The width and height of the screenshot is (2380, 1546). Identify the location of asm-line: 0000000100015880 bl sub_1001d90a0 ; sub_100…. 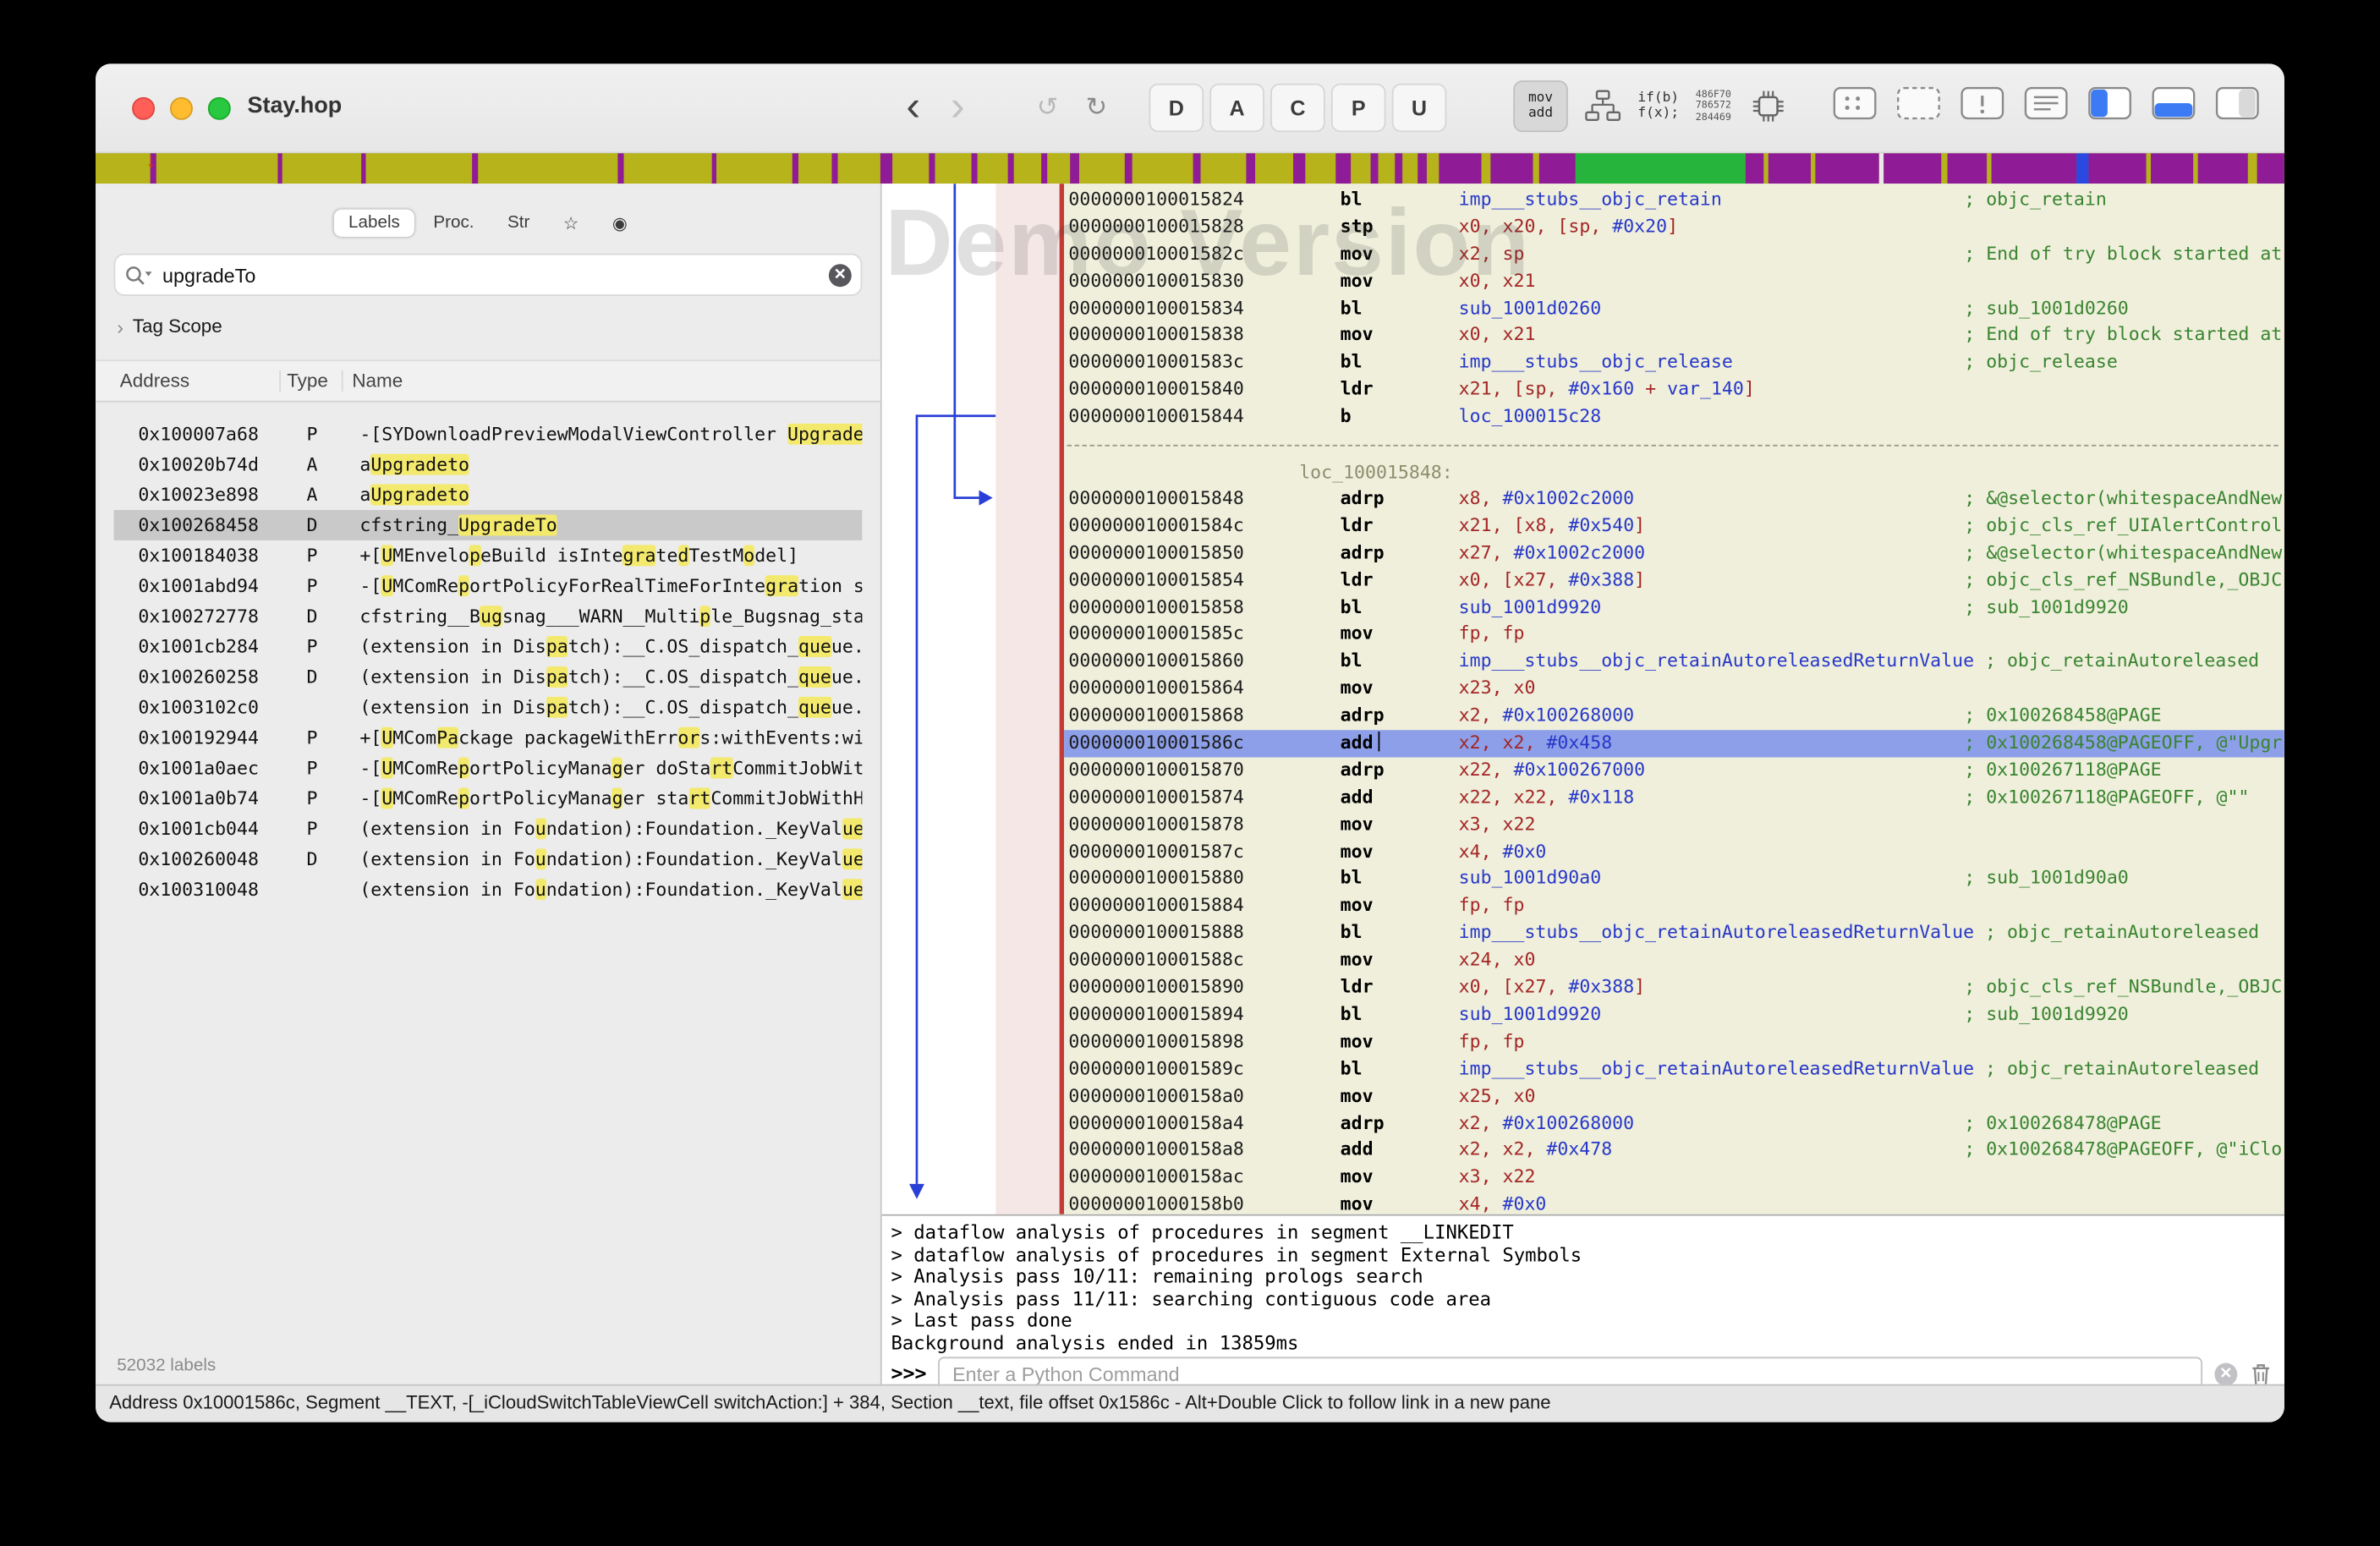
(1674, 879).